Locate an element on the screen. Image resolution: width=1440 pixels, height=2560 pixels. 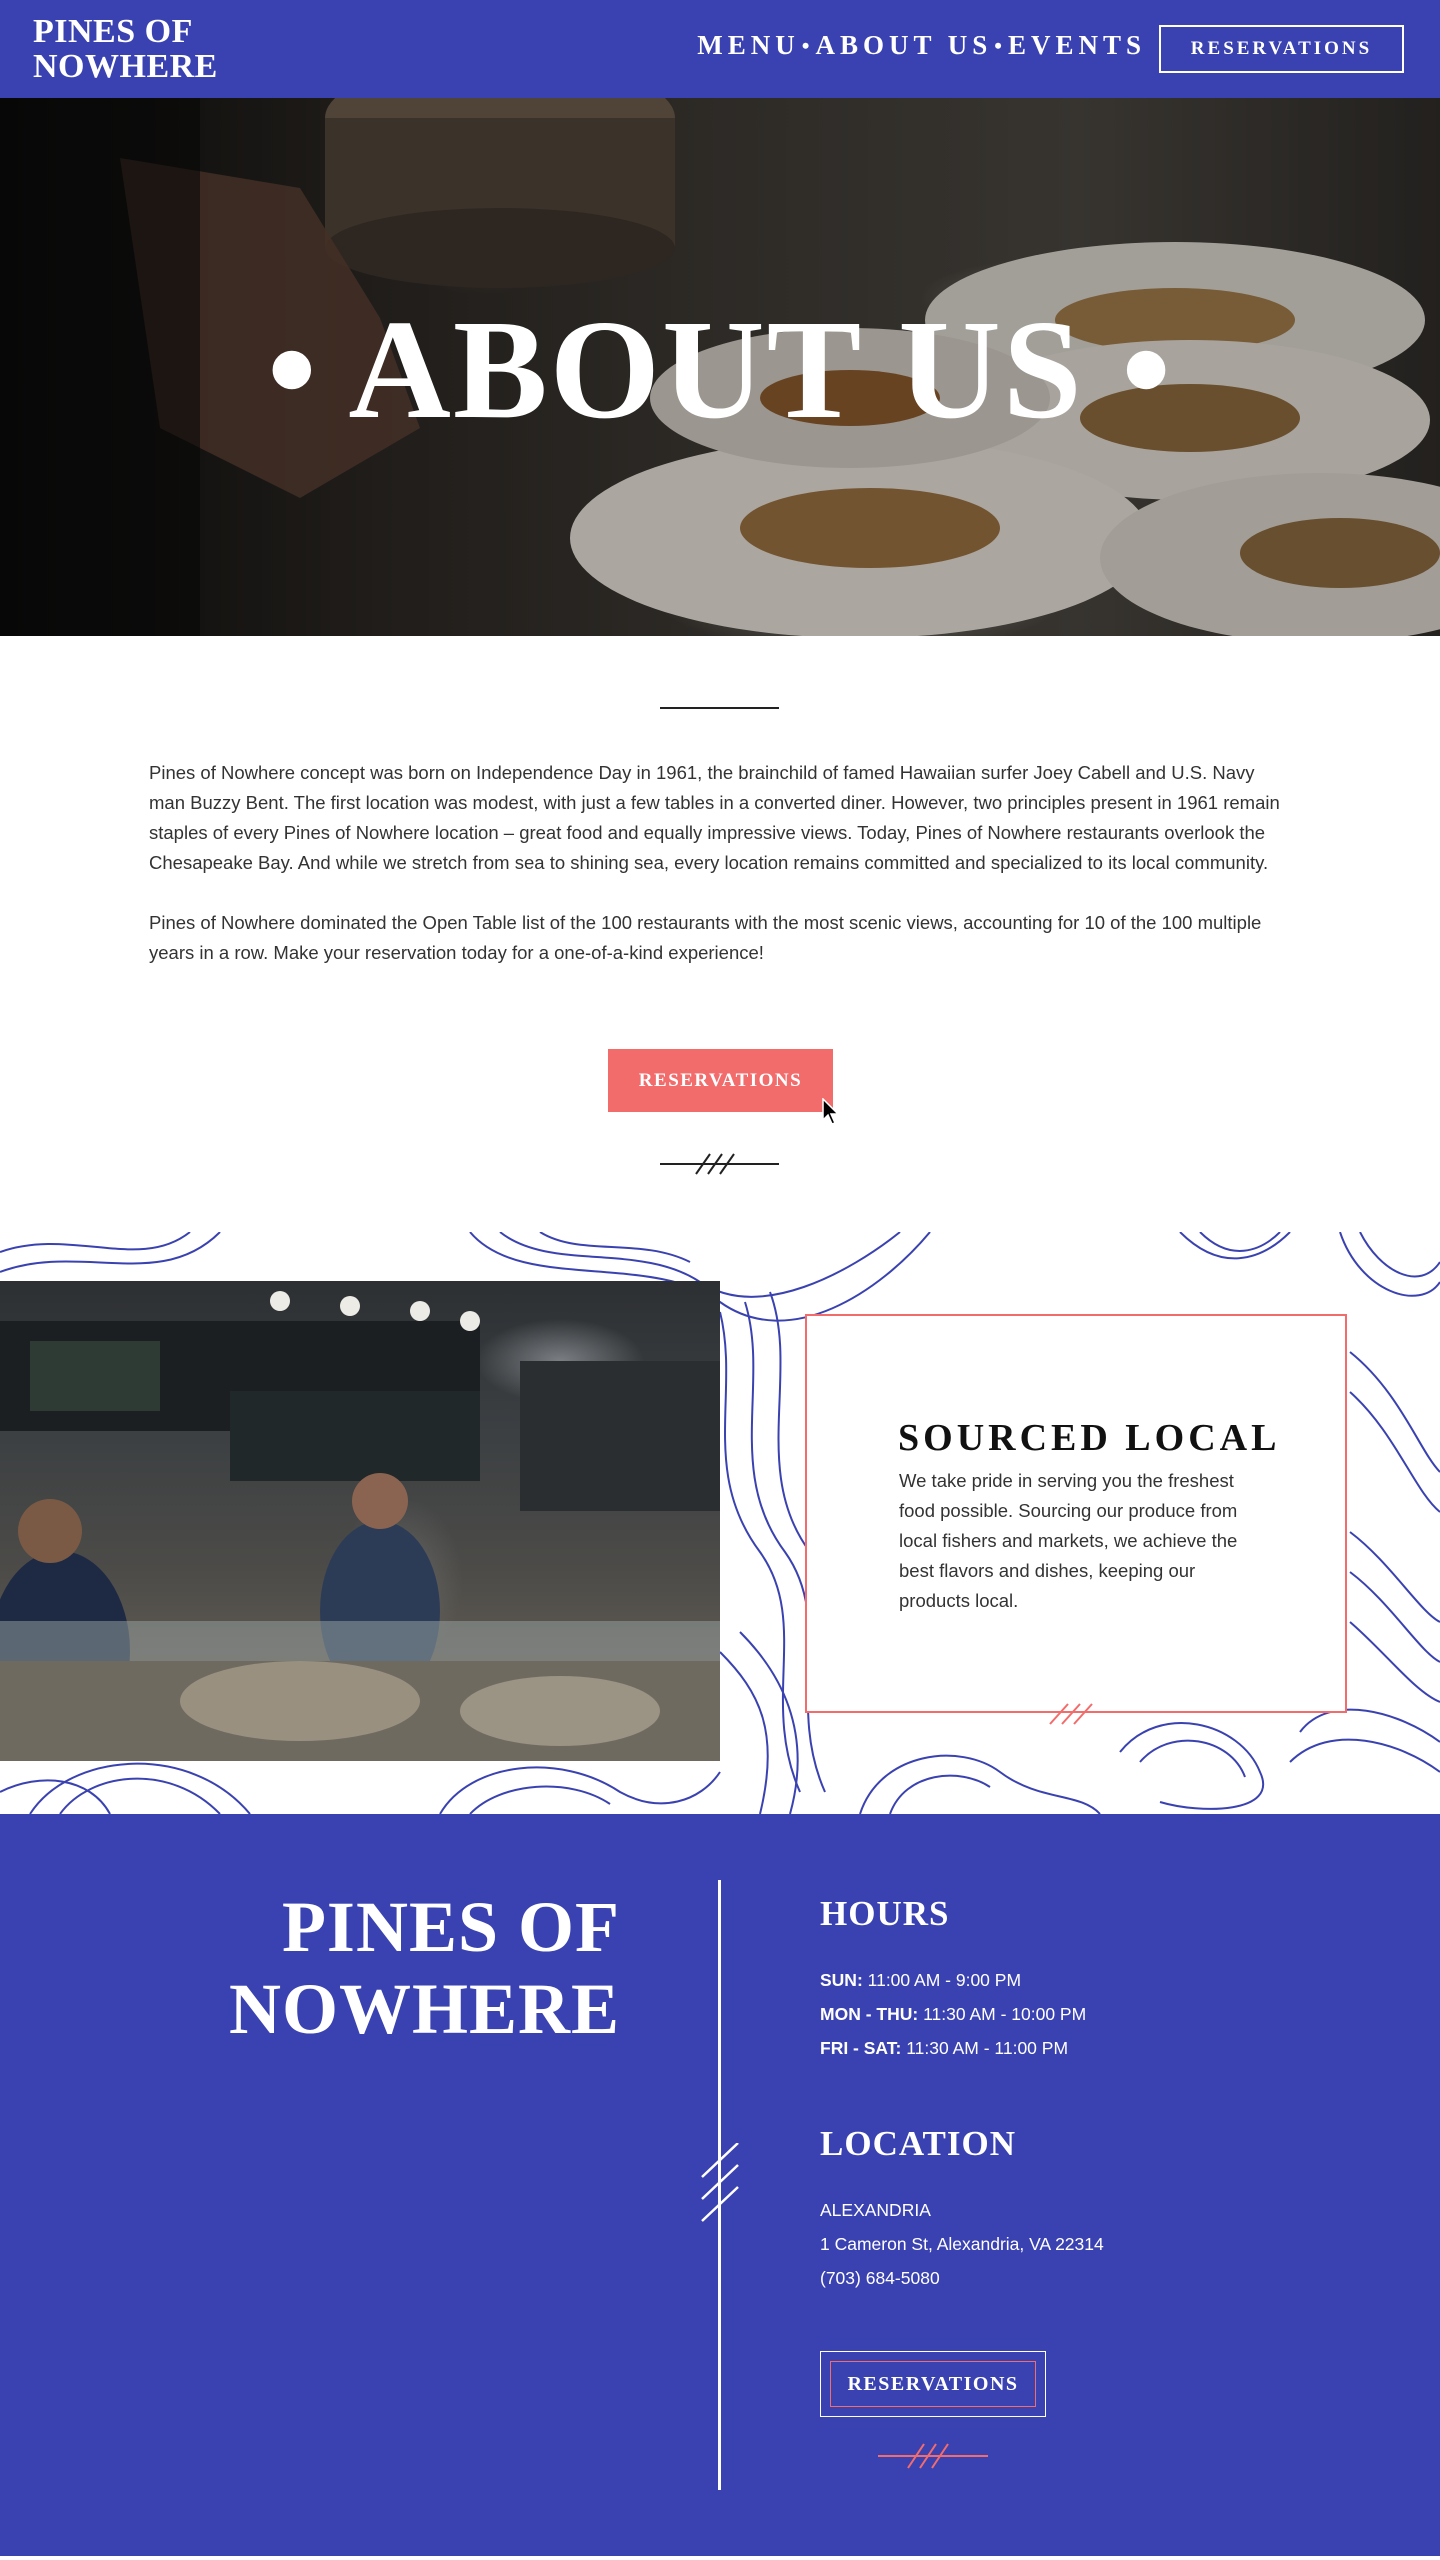
footer-reservations-label: RESERVATIONS is located at coordinates (933, 2384).